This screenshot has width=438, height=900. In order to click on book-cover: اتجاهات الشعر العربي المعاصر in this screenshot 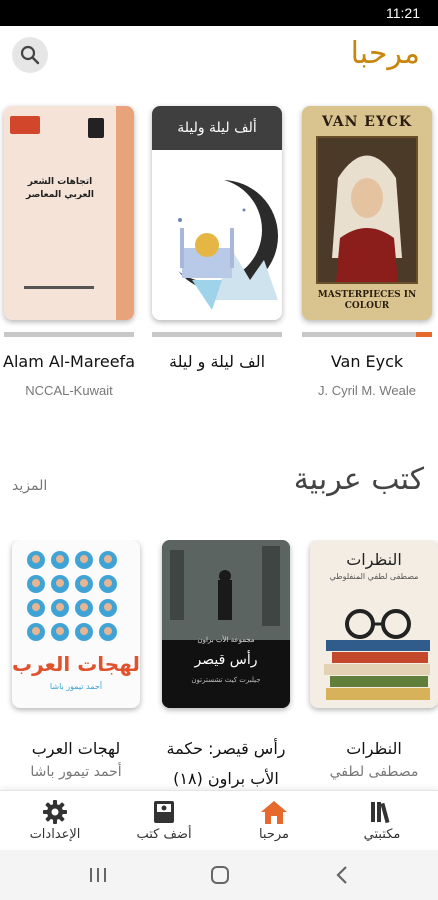, I will do `click(69, 213)`.